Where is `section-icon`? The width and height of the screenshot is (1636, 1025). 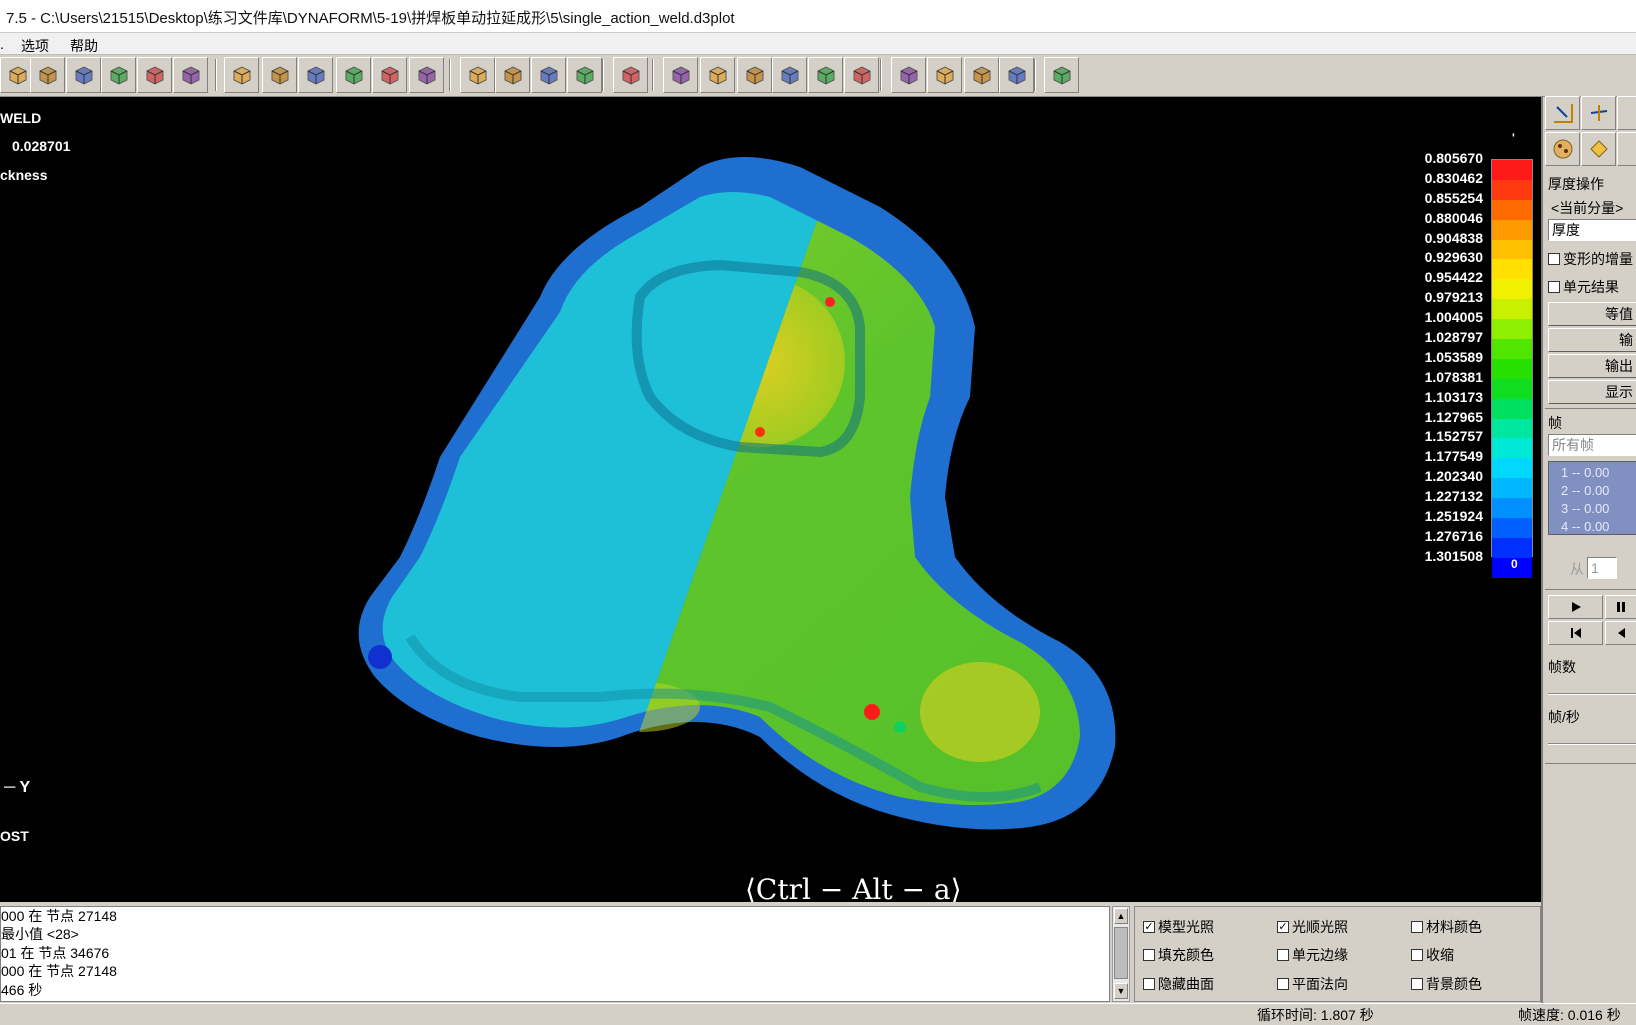
section-icon is located at coordinates (908, 75).